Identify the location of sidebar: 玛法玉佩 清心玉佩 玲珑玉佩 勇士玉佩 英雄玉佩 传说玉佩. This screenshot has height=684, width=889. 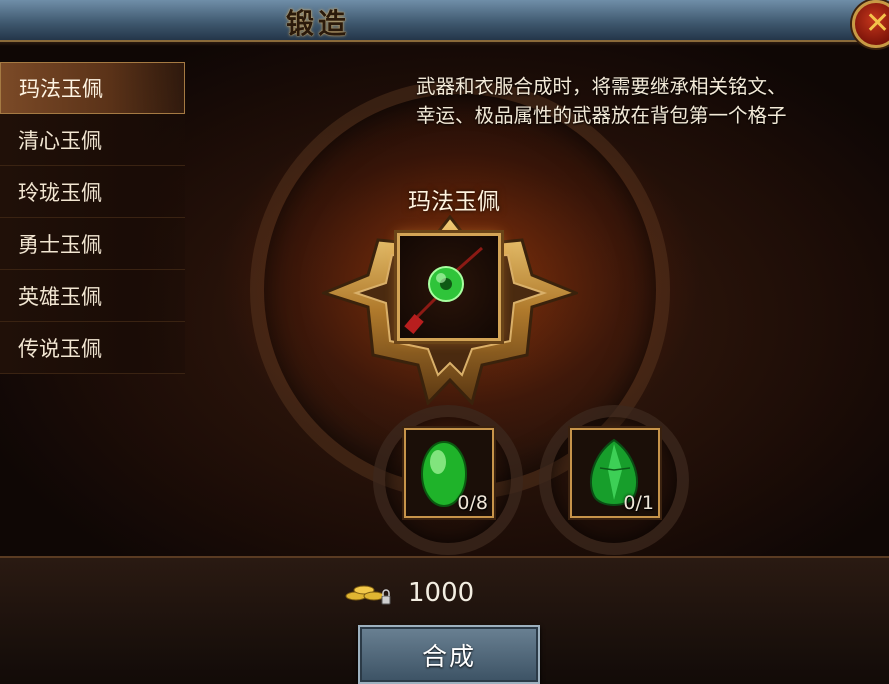
(92, 218).